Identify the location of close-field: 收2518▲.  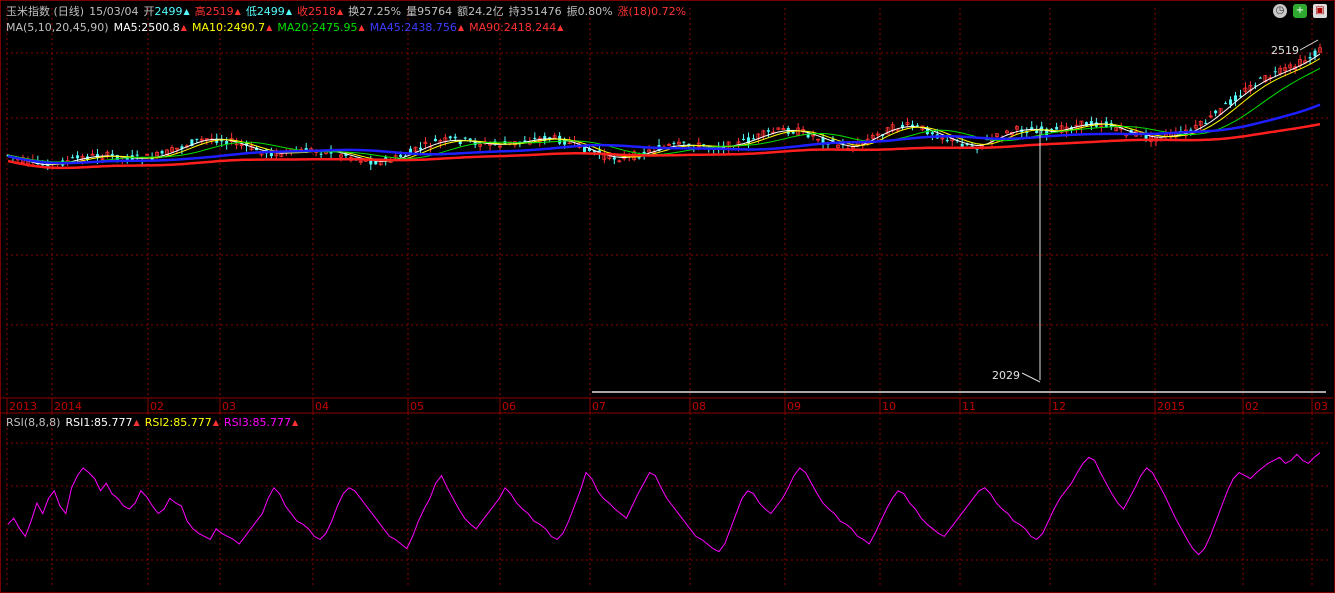
(320, 11).